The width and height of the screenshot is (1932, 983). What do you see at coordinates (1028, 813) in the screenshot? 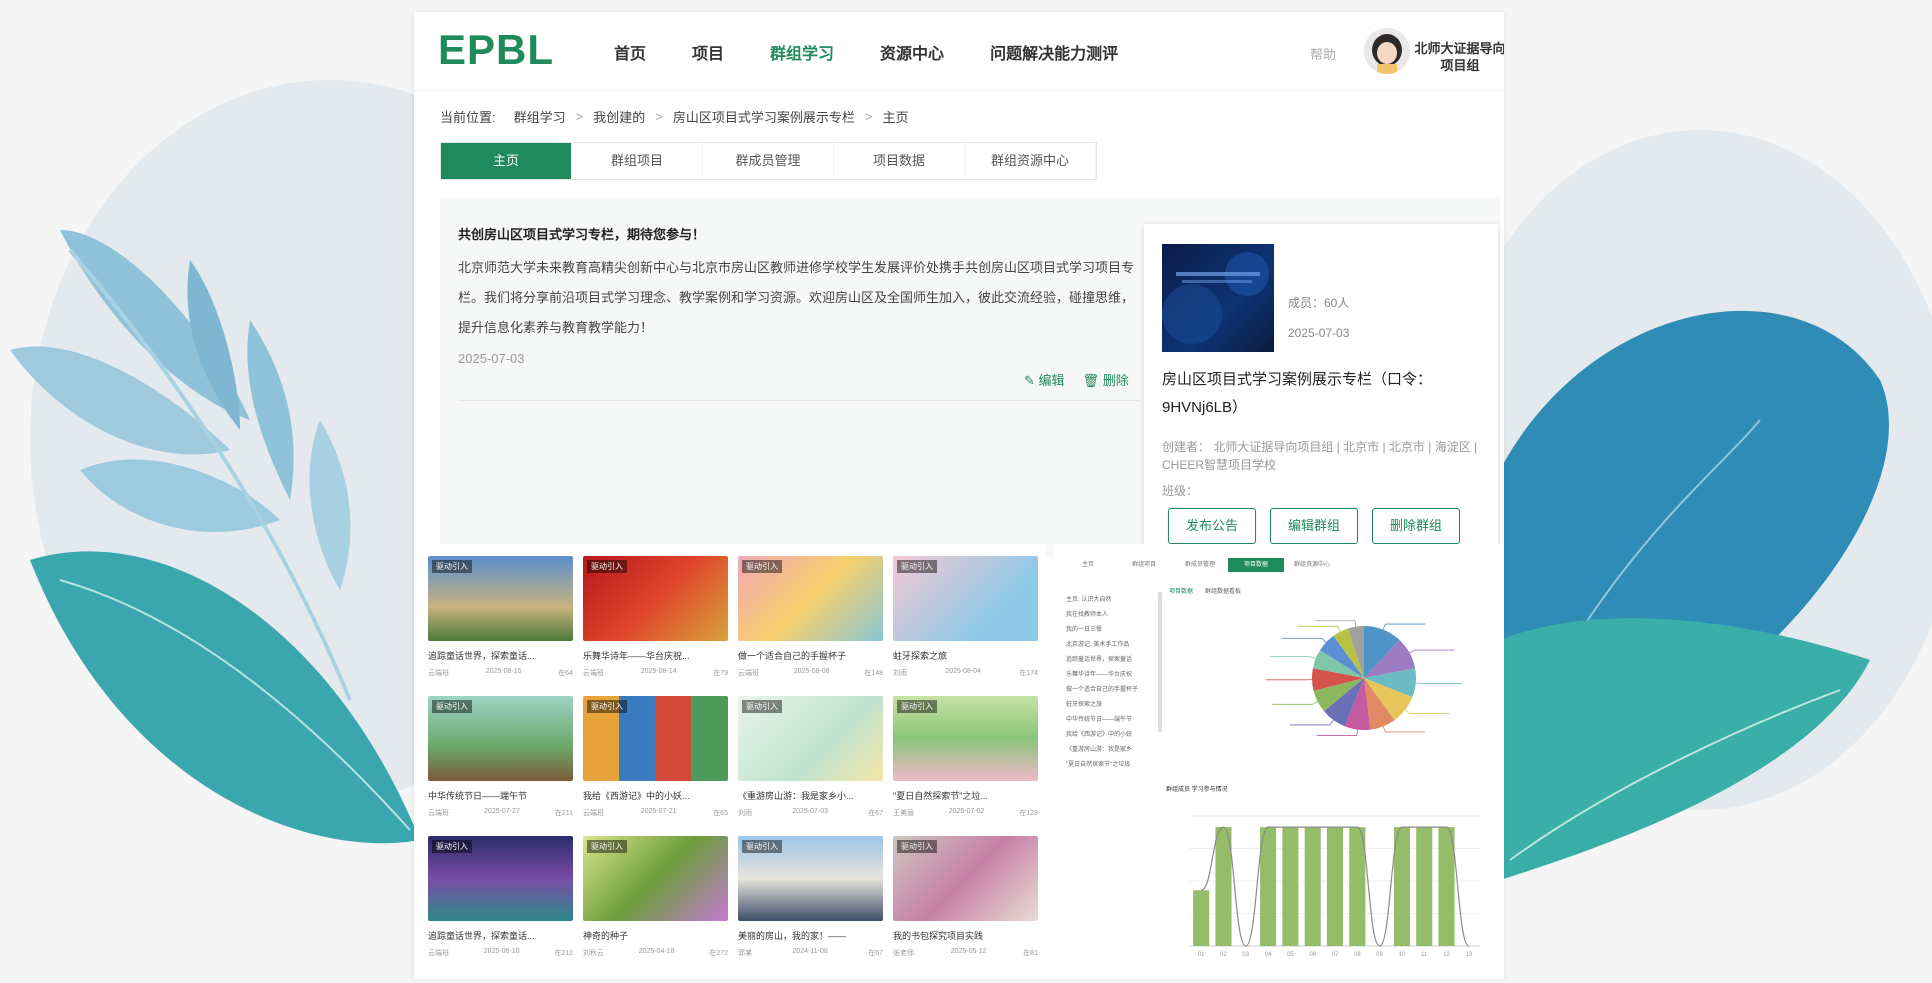
I see `project-views: 在128` at bounding box center [1028, 813].